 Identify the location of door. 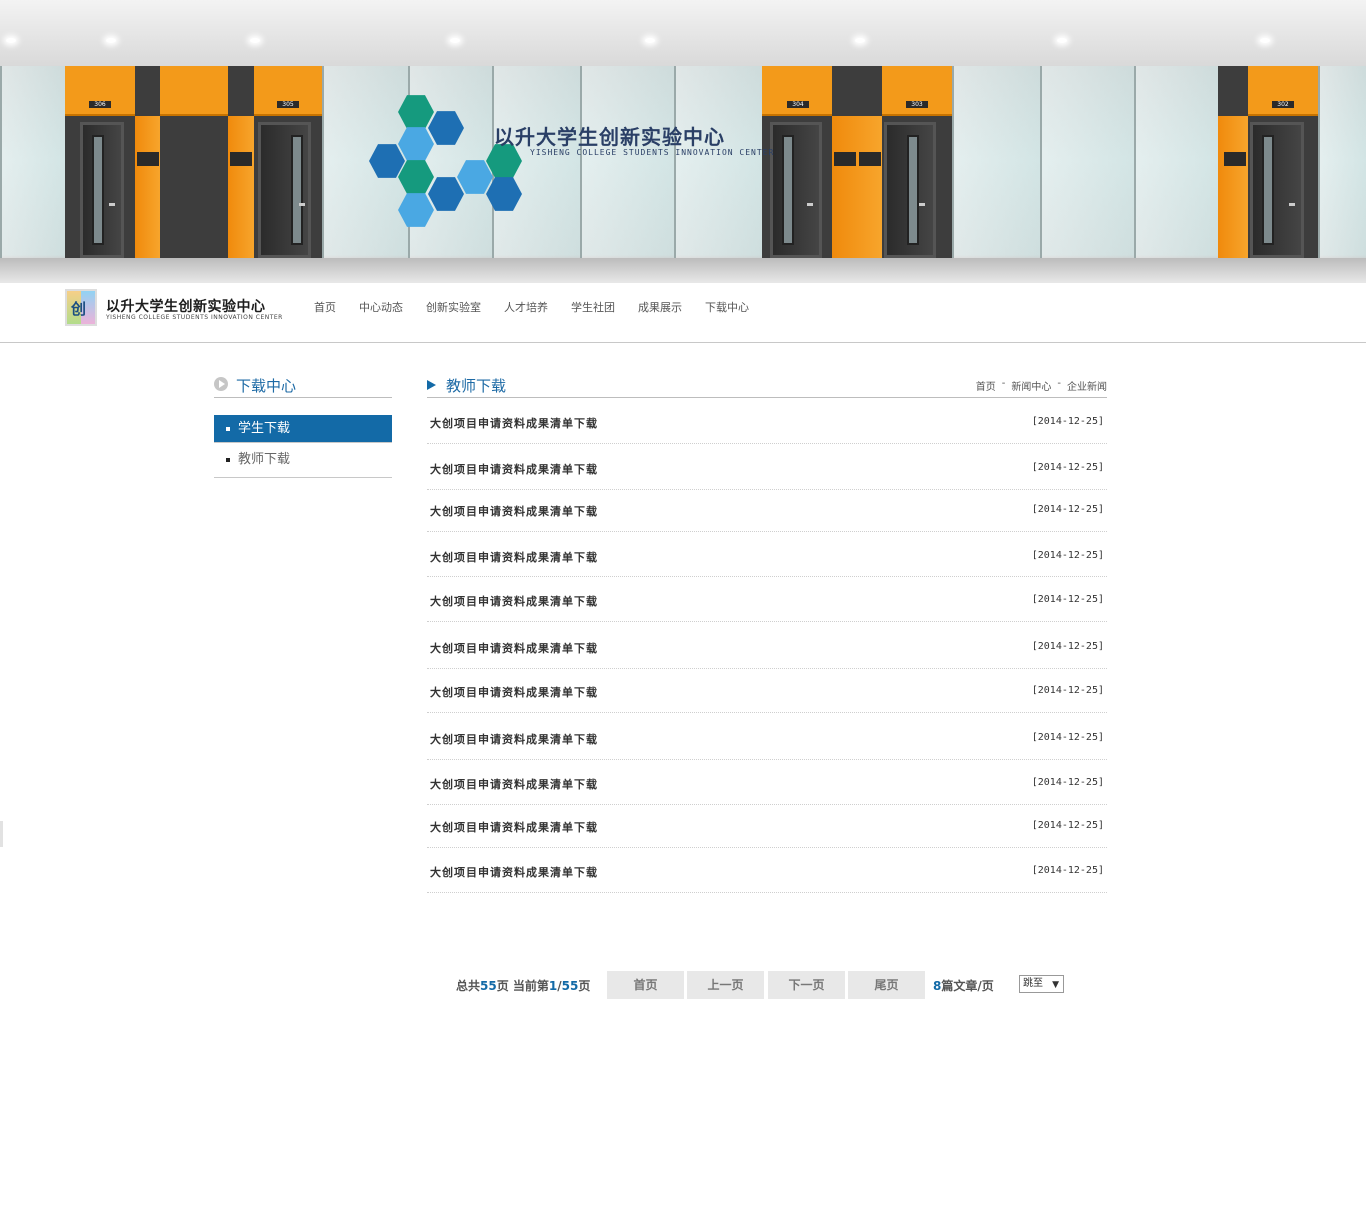
(102, 190).